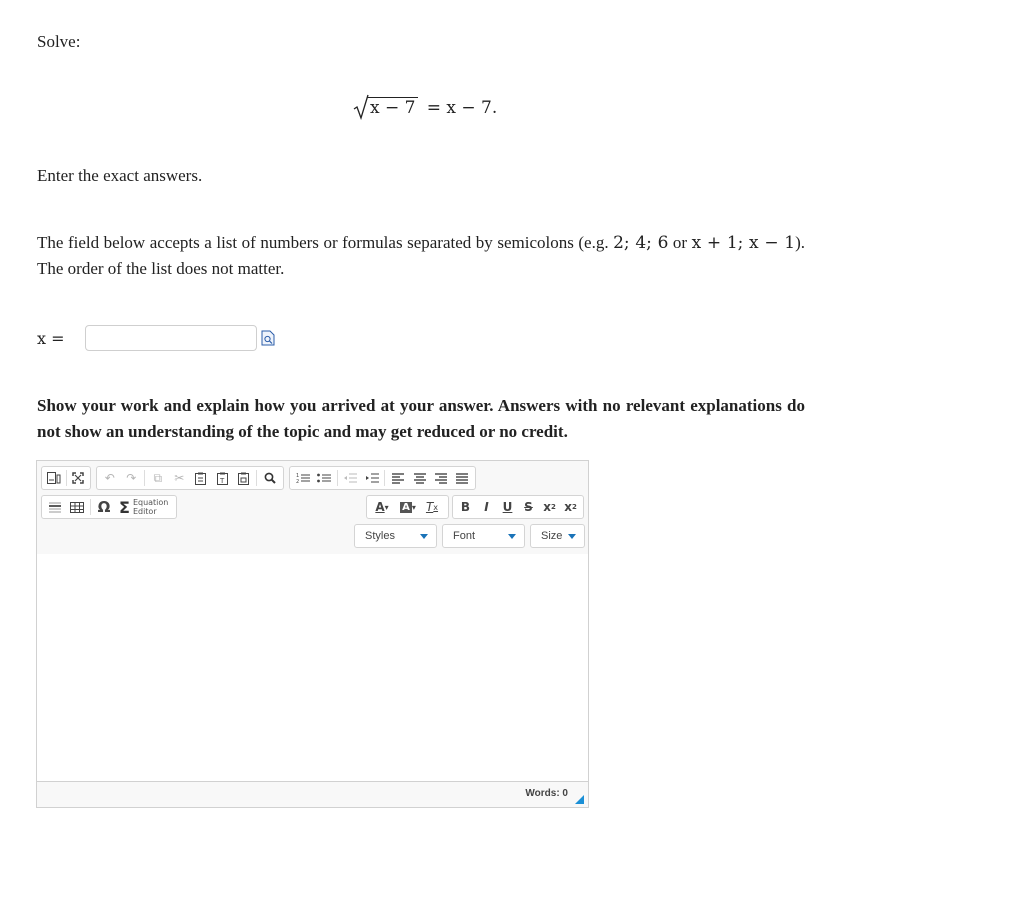 This screenshot has height=909, width=1024. I want to click on bold-icon: B, so click(465, 507).